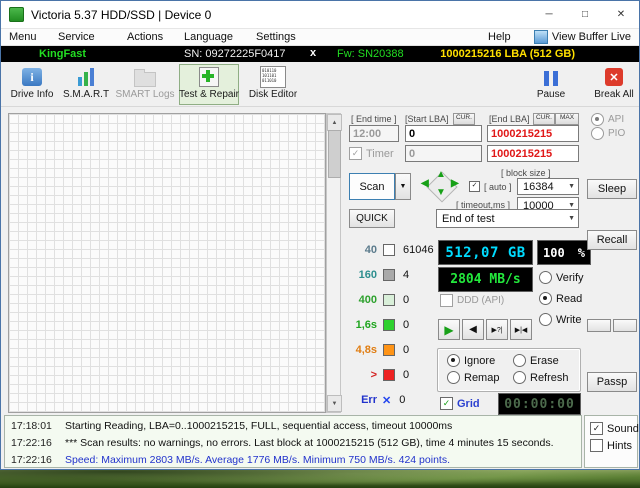 This screenshot has height=488, width=640. Describe the element at coordinates (497, 329) in the screenshot. I see `skip-bad-button: ▶?|` at that location.